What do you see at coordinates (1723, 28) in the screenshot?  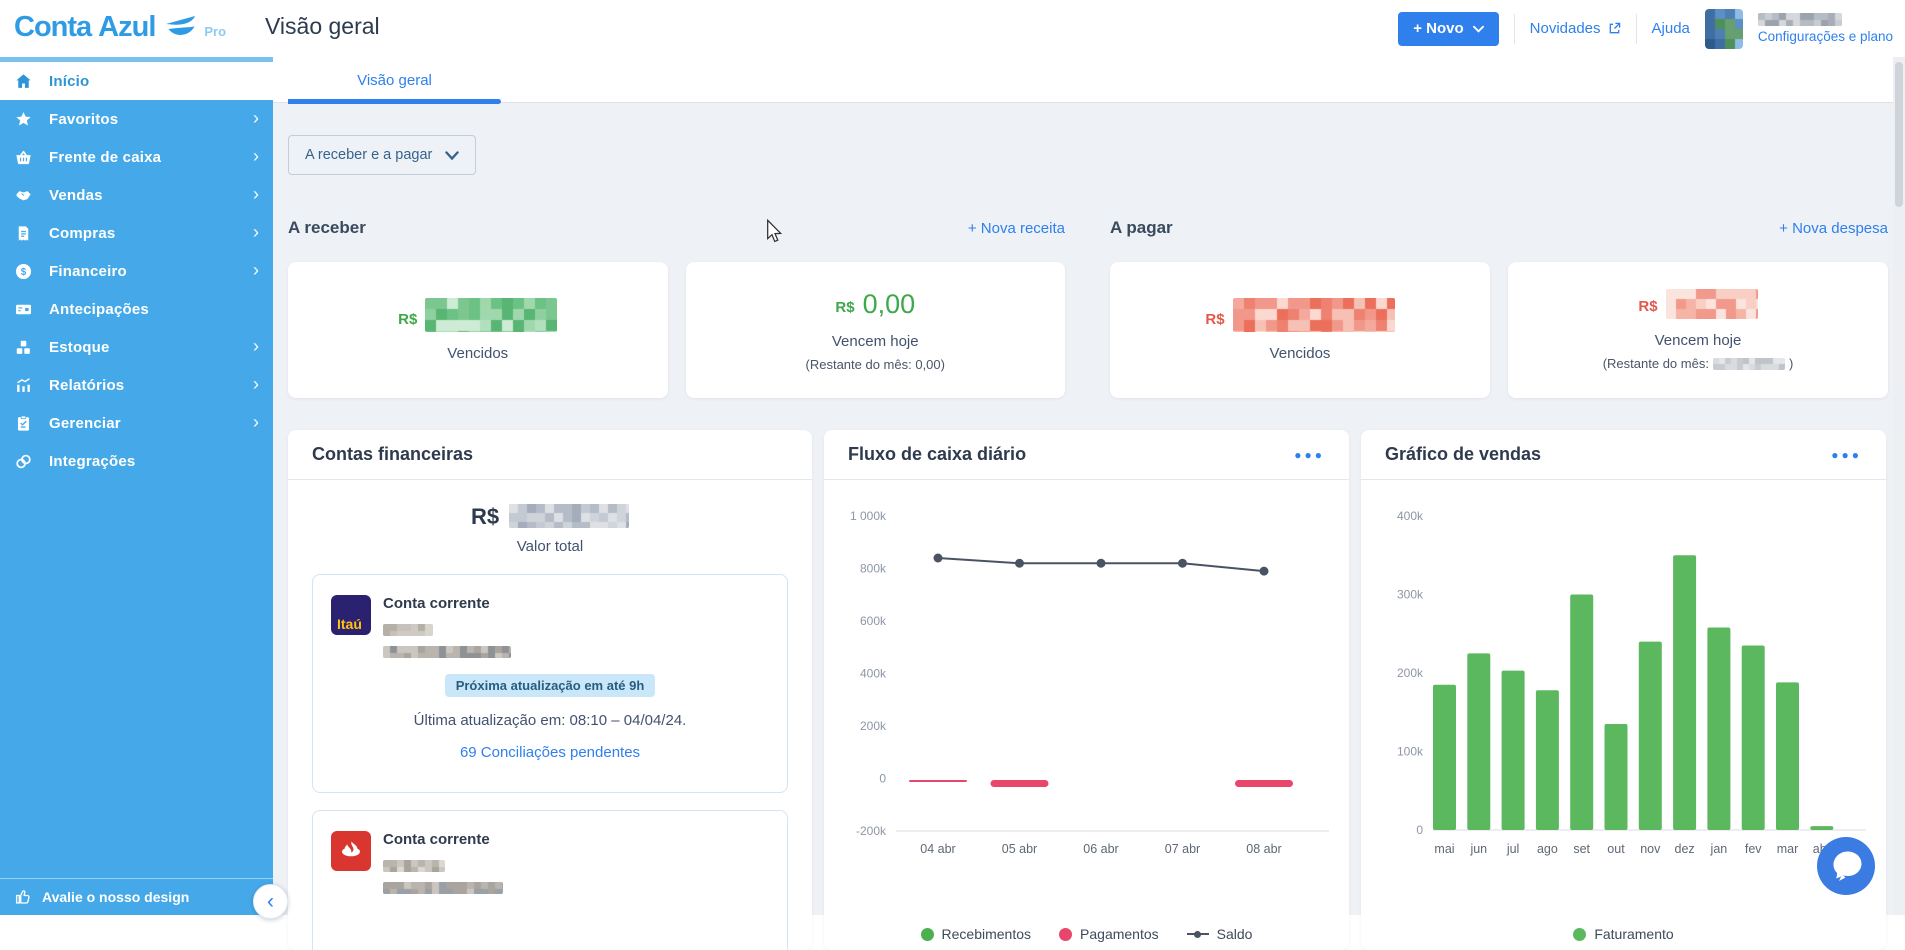 I see `avatar` at bounding box center [1723, 28].